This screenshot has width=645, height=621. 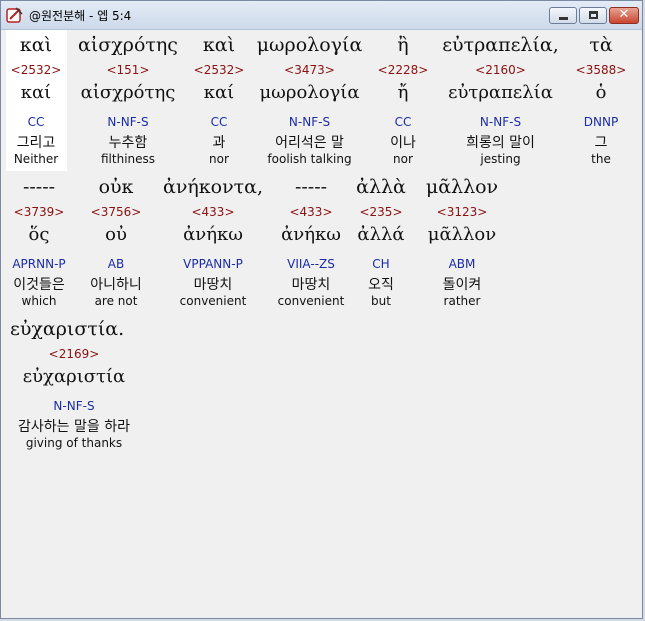 What do you see at coordinates (39, 301) in the screenshot?
I see `english-gloss: which` at bounding box center [39, 301].